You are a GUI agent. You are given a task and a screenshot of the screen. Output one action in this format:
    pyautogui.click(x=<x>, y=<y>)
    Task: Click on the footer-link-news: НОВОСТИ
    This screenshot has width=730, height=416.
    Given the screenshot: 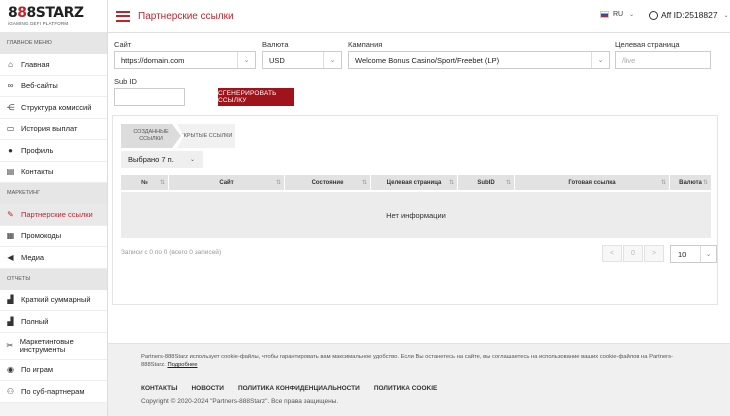 What is the action you would take?
    pyautogui.click(x=207, y=388)
    